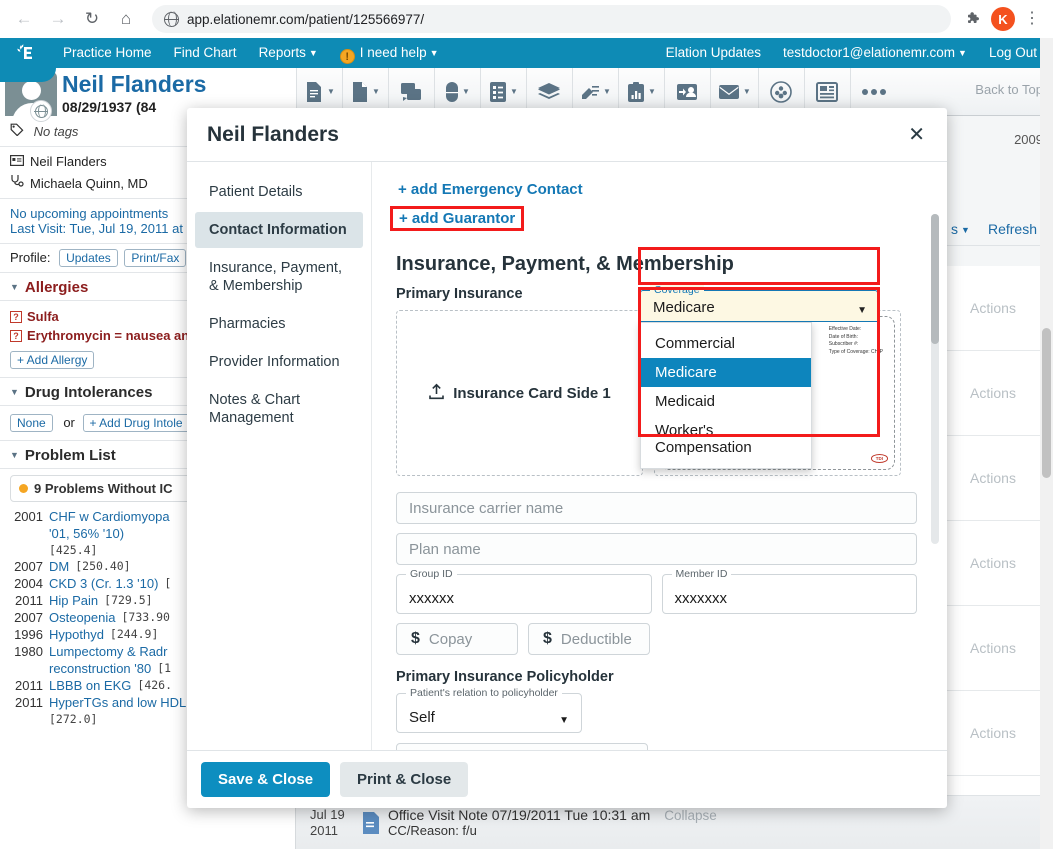 The image size is (1053, 849). Describe the element at coordinates (28, 516) in the screenshot. I see `problem-year: 2001` at that location.